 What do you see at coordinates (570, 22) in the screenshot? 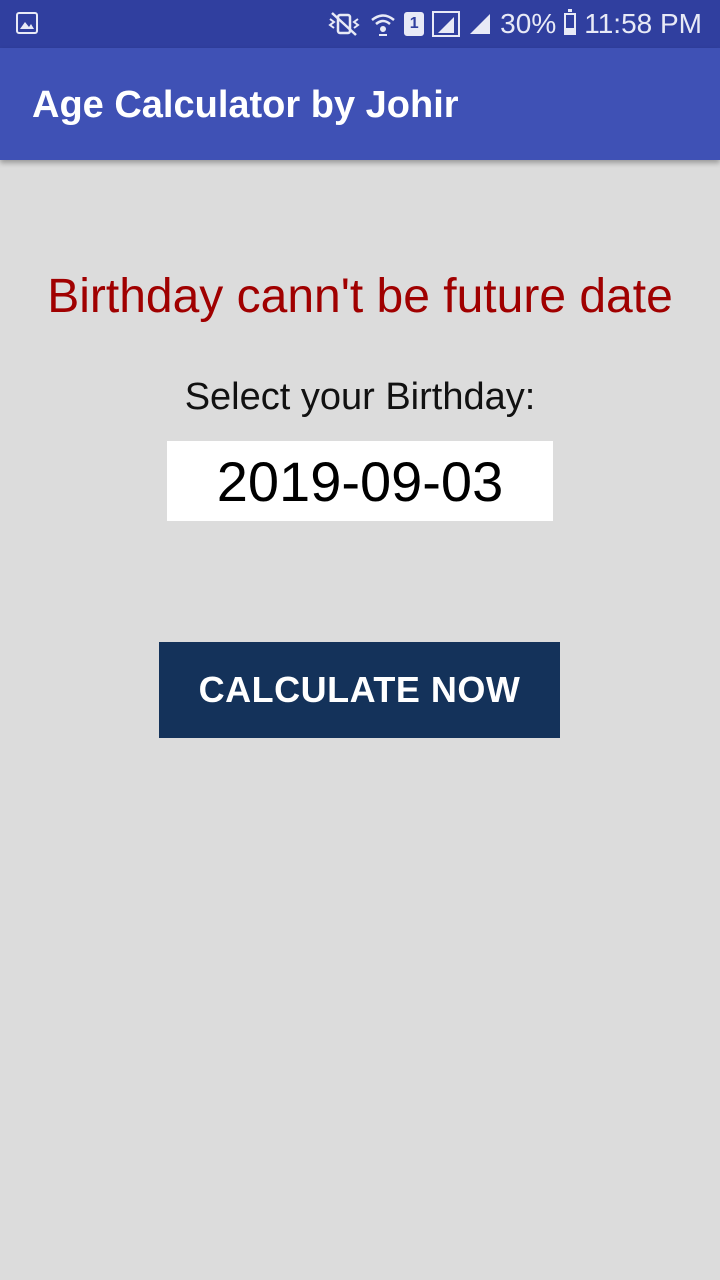
I see `battery-icon` at bounding box center [570, 22].